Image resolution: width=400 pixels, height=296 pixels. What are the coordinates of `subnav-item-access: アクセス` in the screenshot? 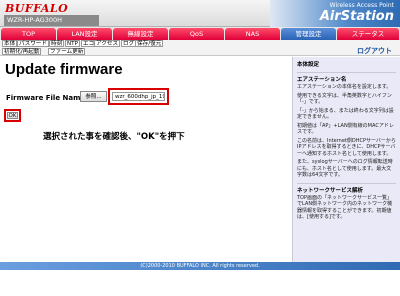 It's located at (107, 43).